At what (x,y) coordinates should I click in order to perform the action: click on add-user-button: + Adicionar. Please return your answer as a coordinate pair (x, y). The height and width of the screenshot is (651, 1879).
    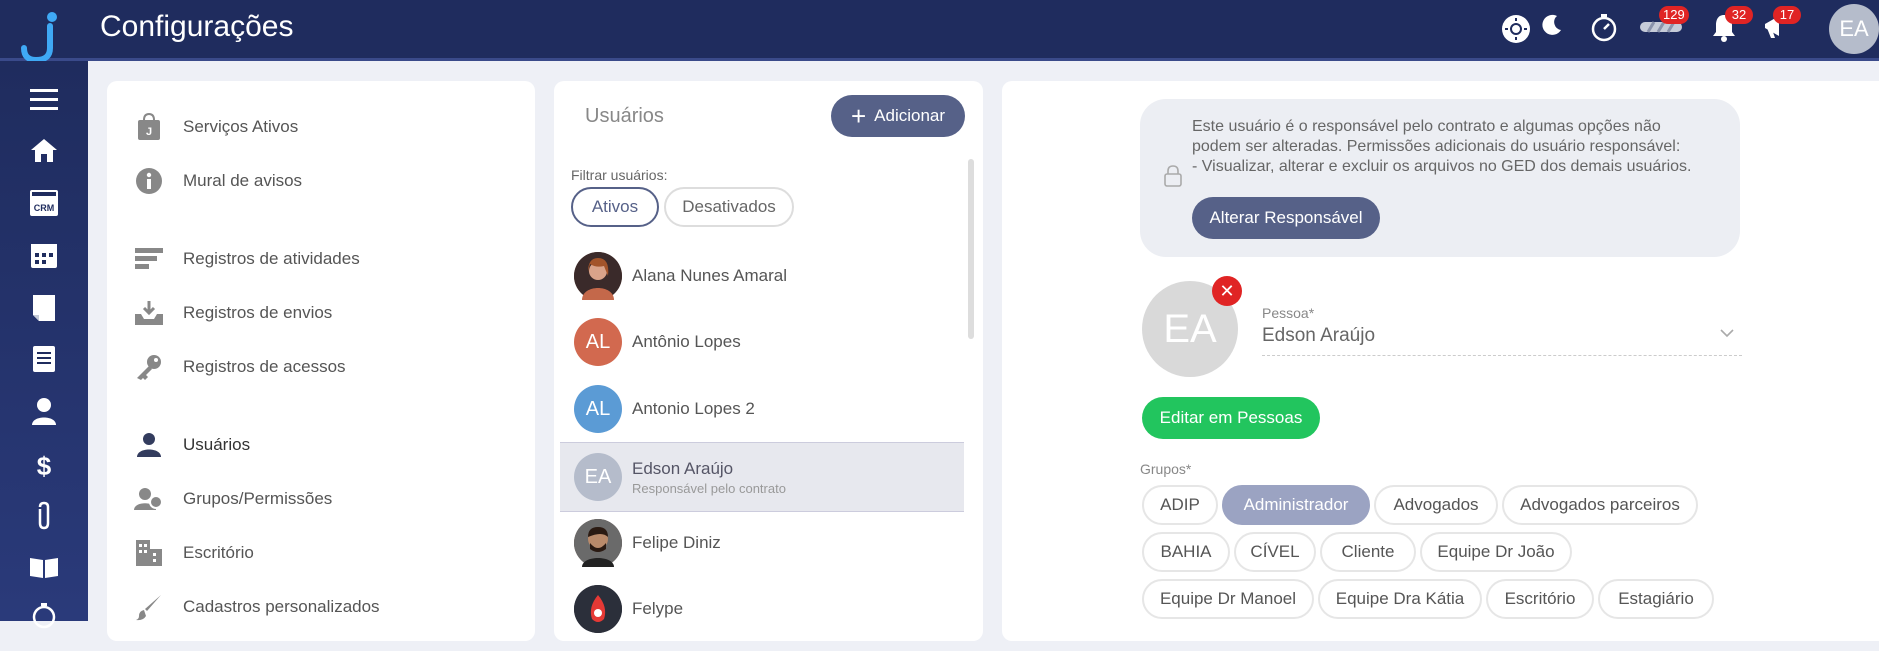
    Looking at the image, I should click on (898, 116).